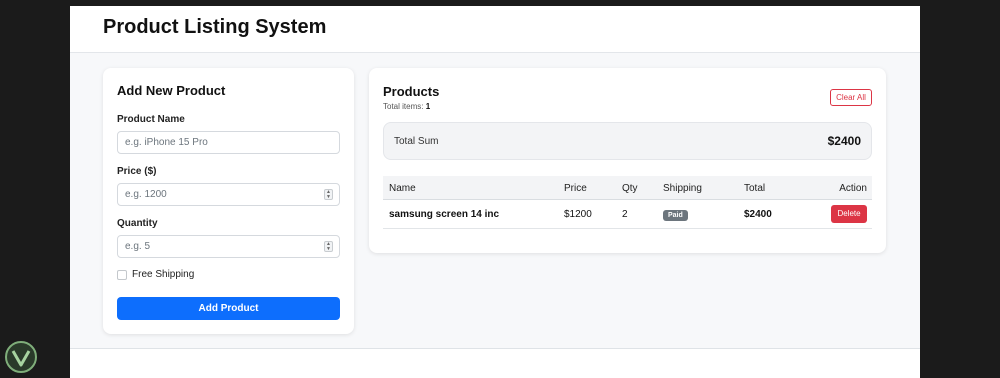  I want to click on total-sum-box: Total Sum $2400, so click(627, 141).